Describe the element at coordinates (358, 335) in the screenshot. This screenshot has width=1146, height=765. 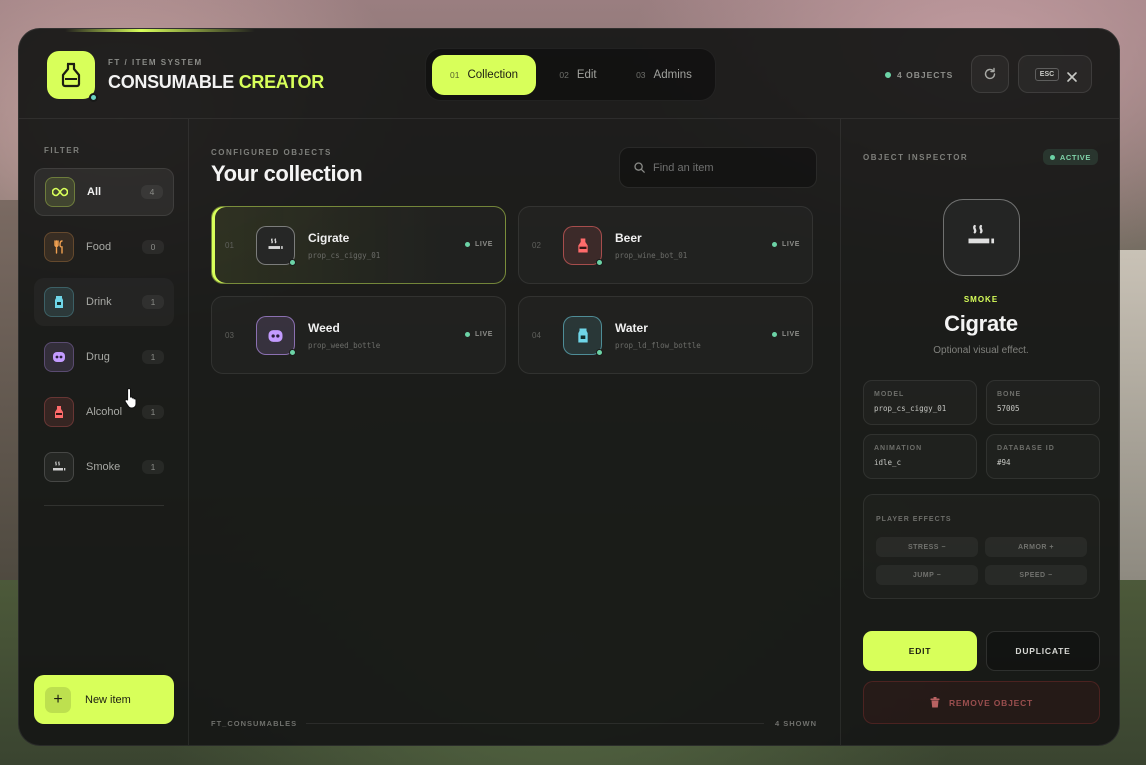
I see `item-card-weed: 03 Weed prop_weed_bottle LIVE` at that location.